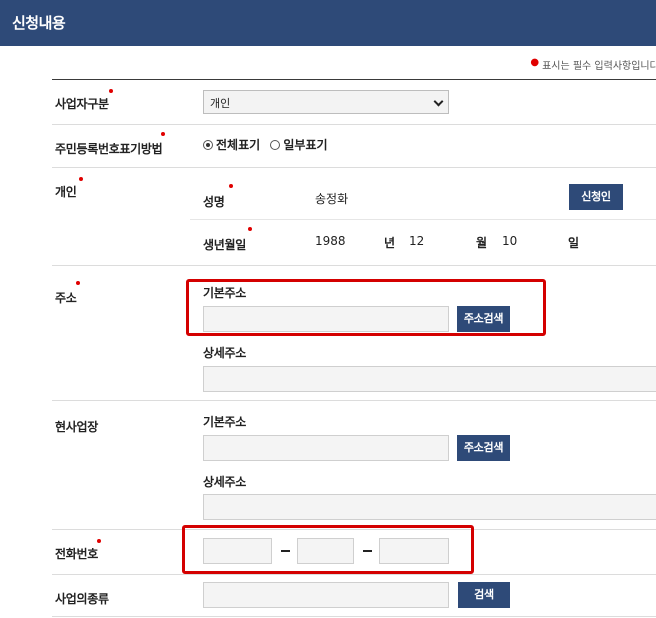  I want to click on name-label: 성명, so click(214, 202).